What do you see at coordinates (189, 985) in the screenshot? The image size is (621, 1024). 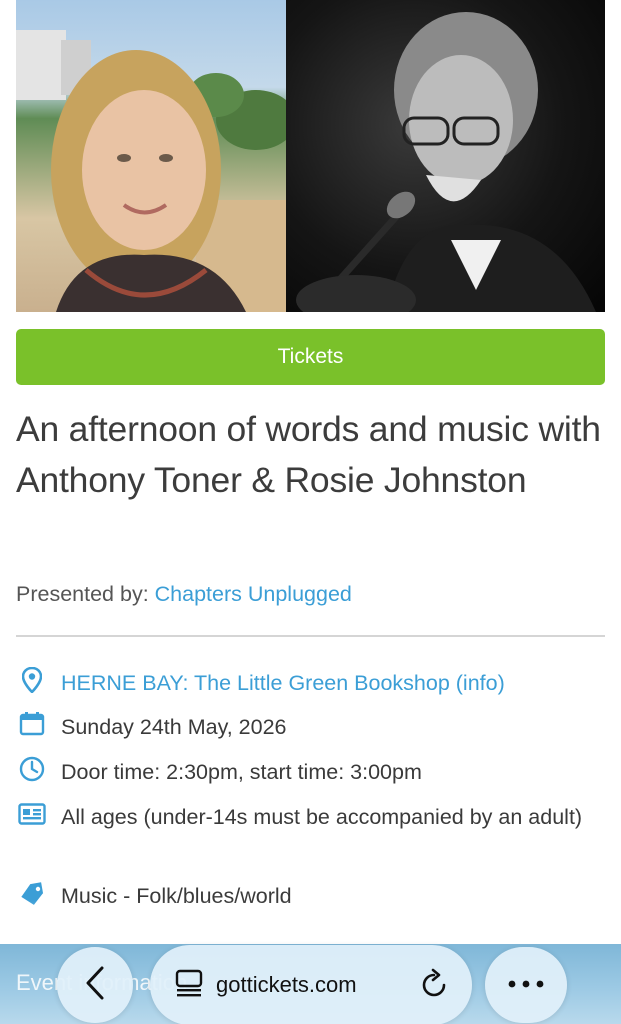 I see `reader-mode-icon` at bounding box center [189, 985].